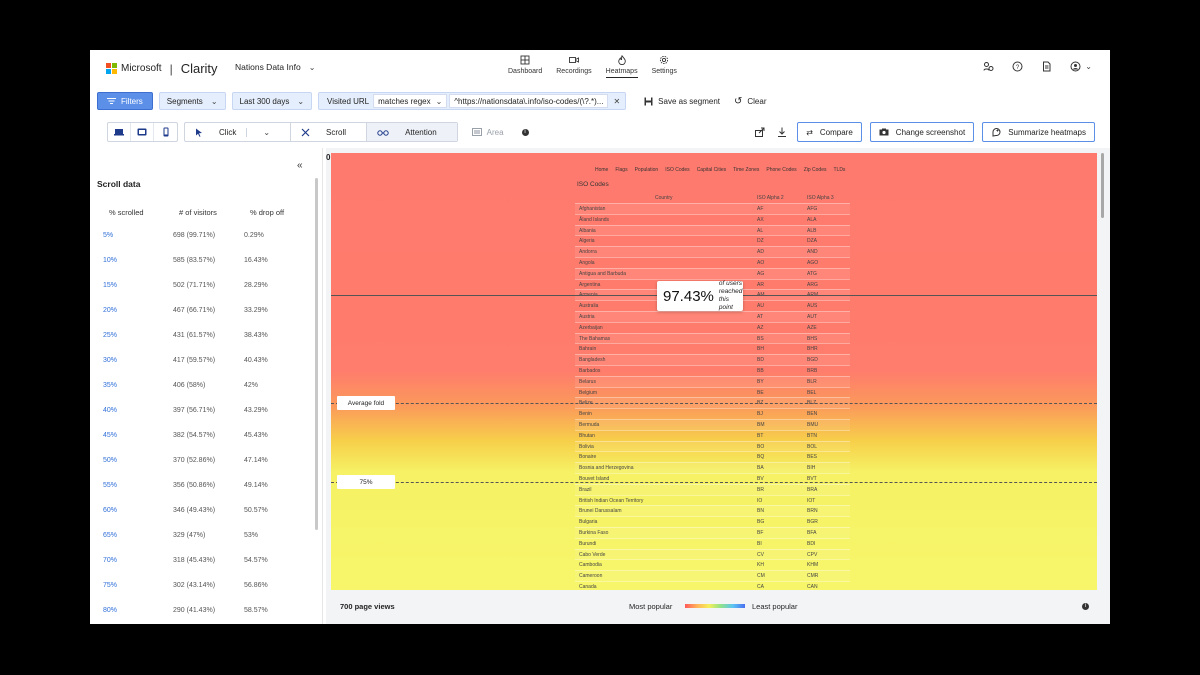  What do you see at coordinates (192, 101) in the screenshot?
I see `segments-dropdown: Segments ⌄` at bounding box center [192, 101].